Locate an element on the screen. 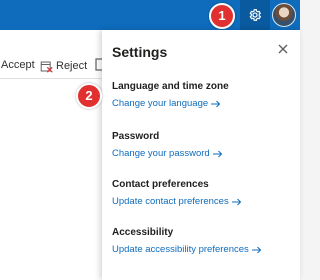 The image size is (320, 280). reject-button: Reject is located at coordinates (63, 66).